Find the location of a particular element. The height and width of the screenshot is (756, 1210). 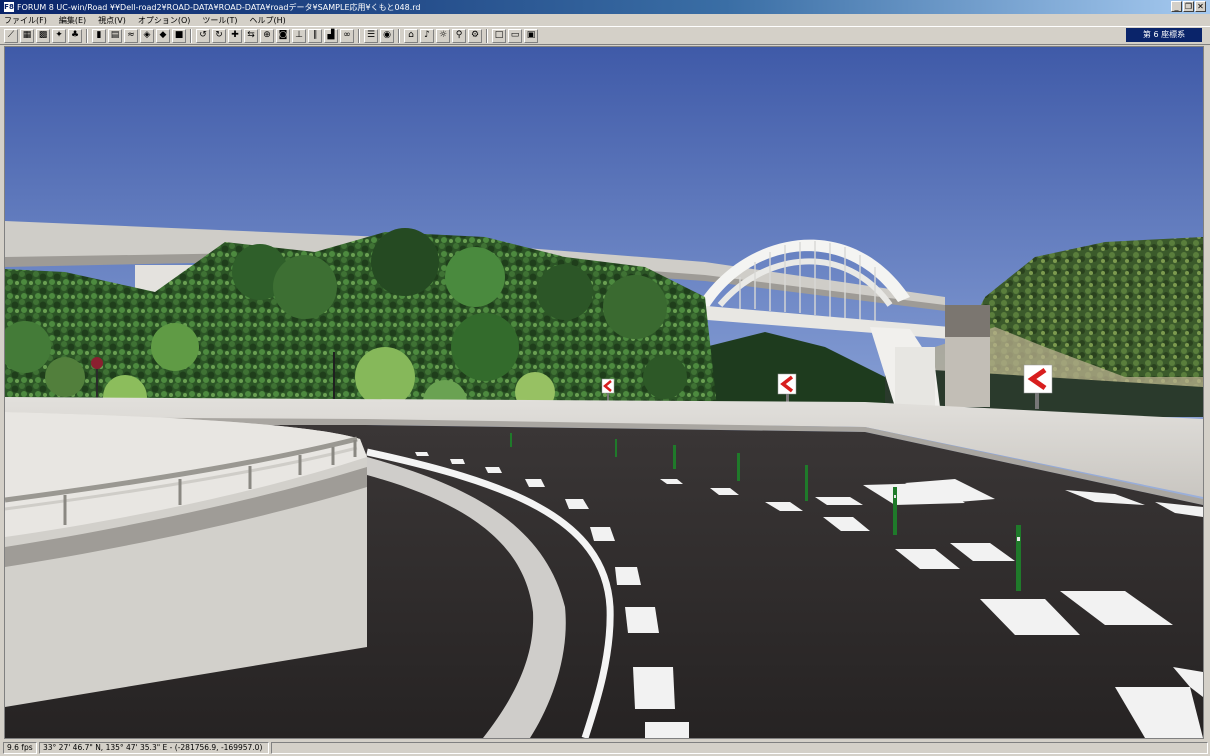

wand-button: ⟋ is located at coordinates (11, 35).